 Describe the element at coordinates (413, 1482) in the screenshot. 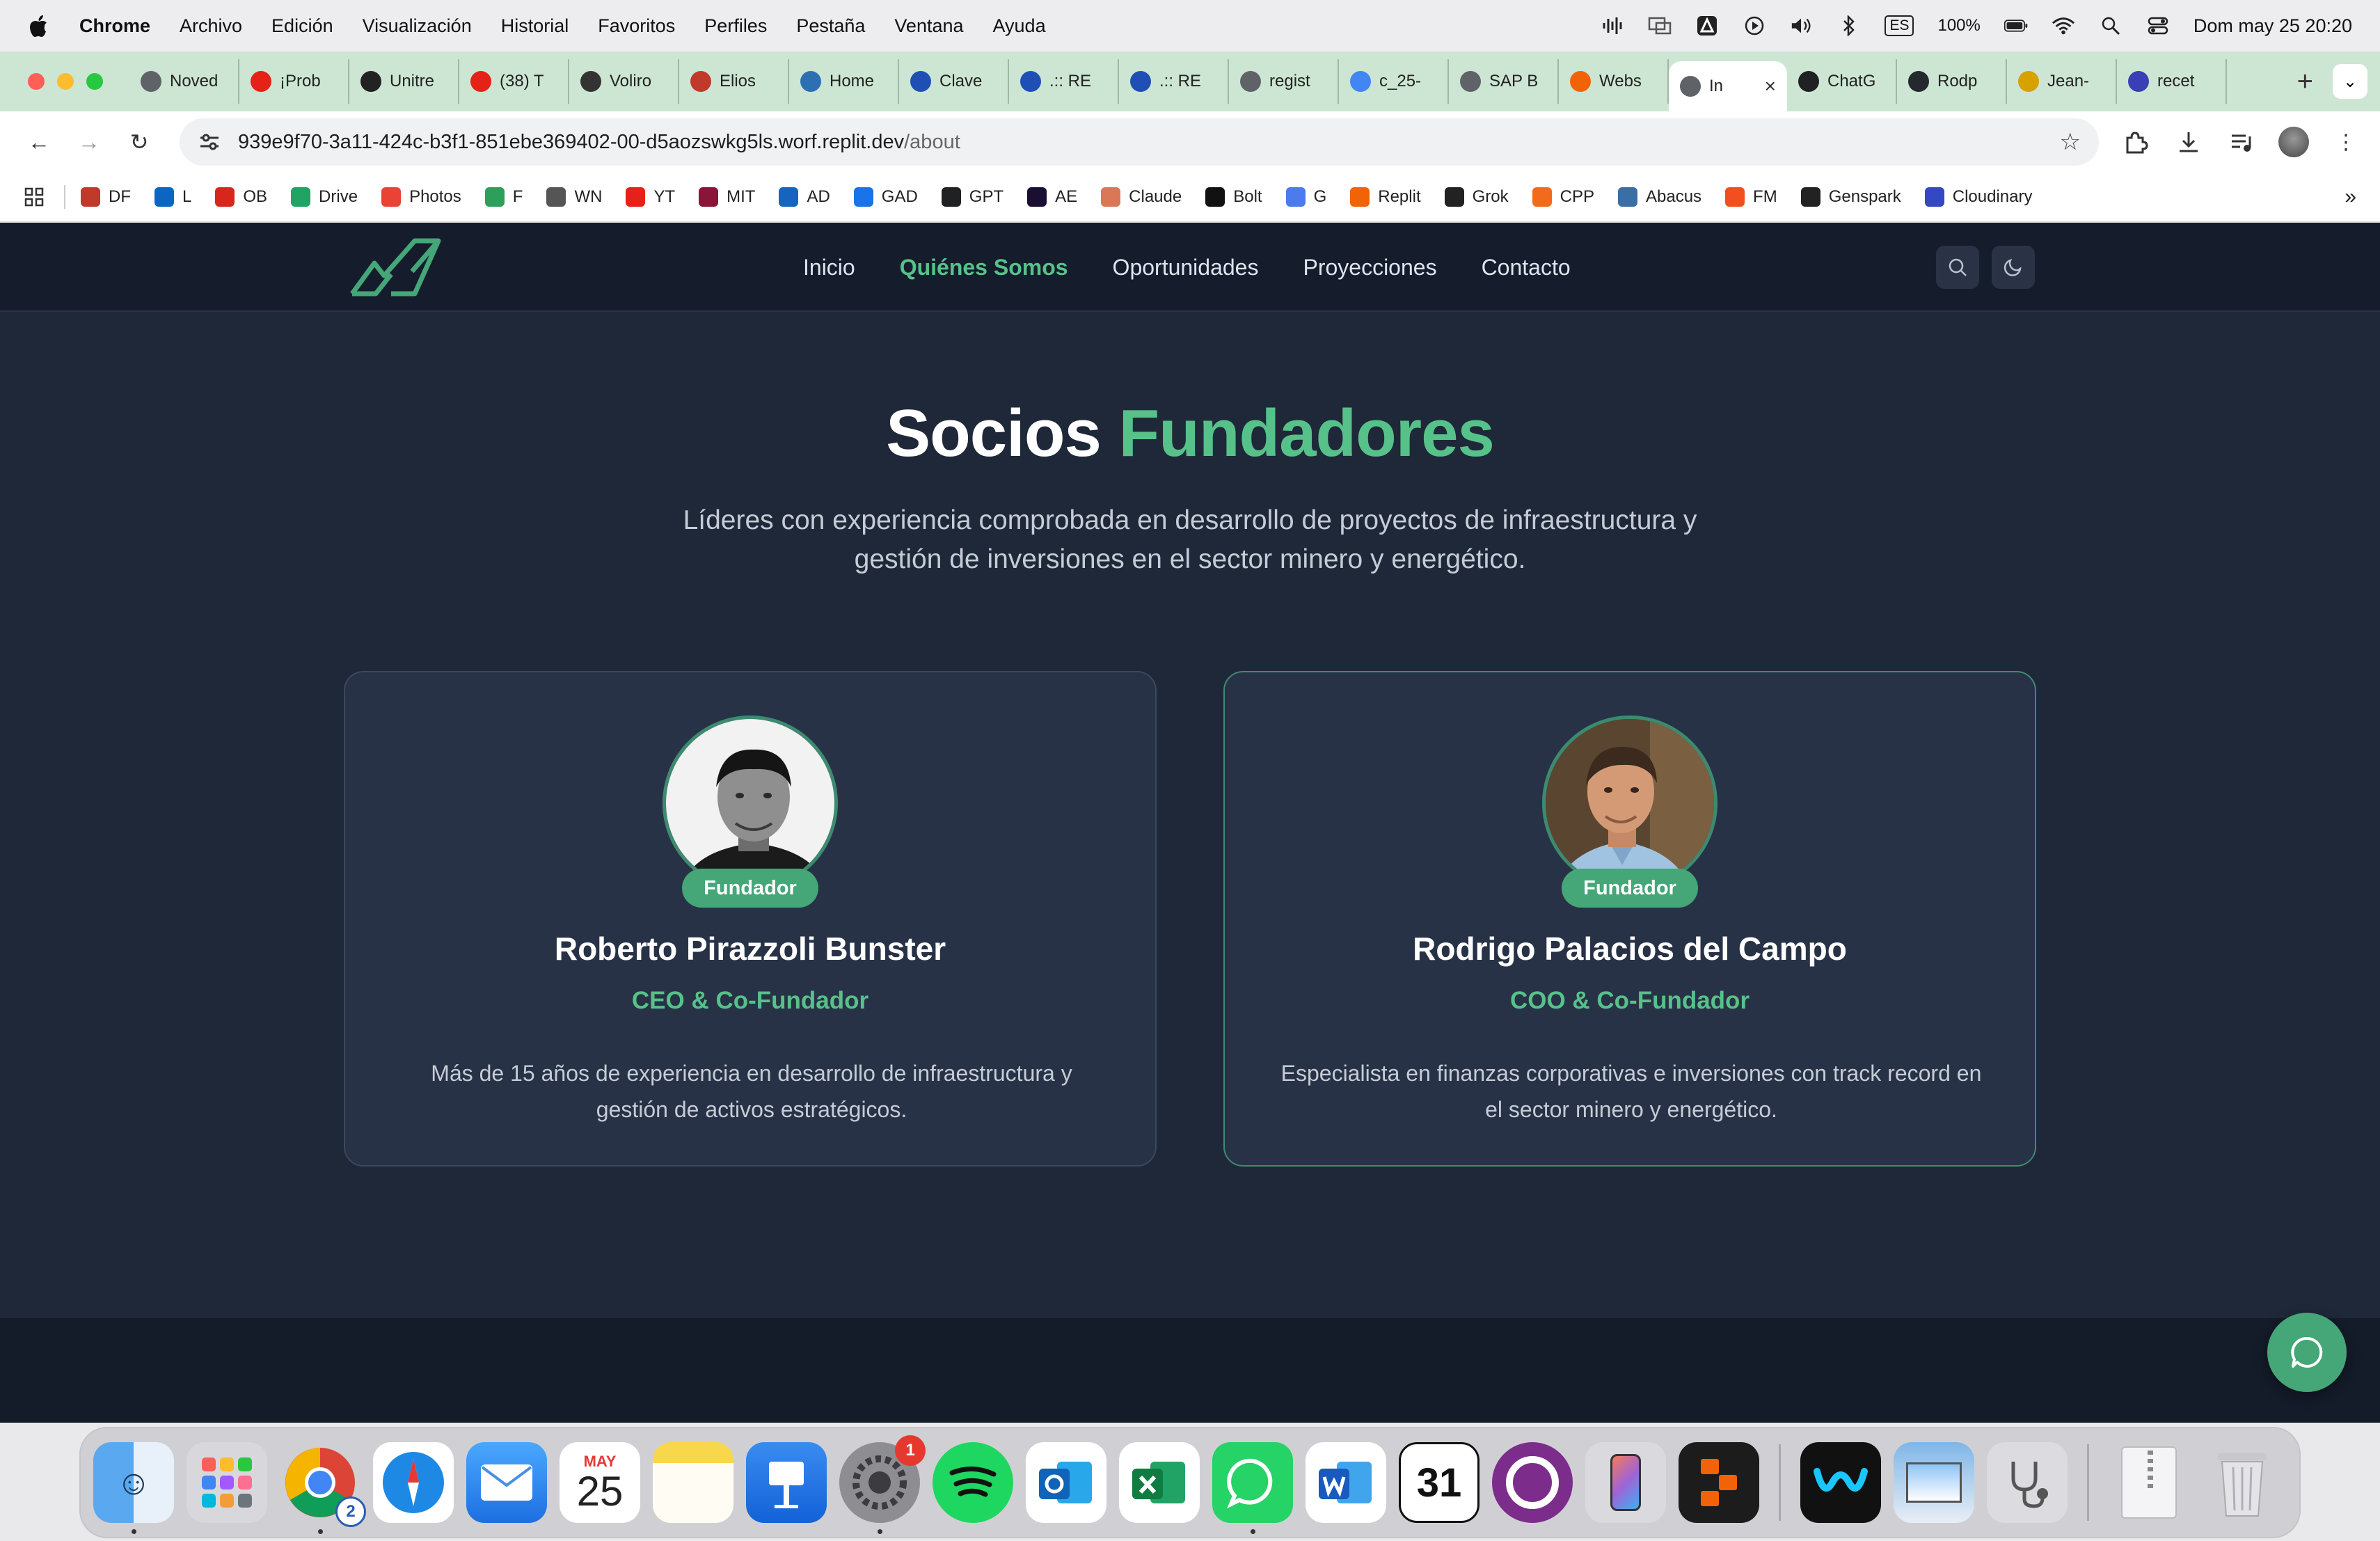

I see `safari-icon` at that location.